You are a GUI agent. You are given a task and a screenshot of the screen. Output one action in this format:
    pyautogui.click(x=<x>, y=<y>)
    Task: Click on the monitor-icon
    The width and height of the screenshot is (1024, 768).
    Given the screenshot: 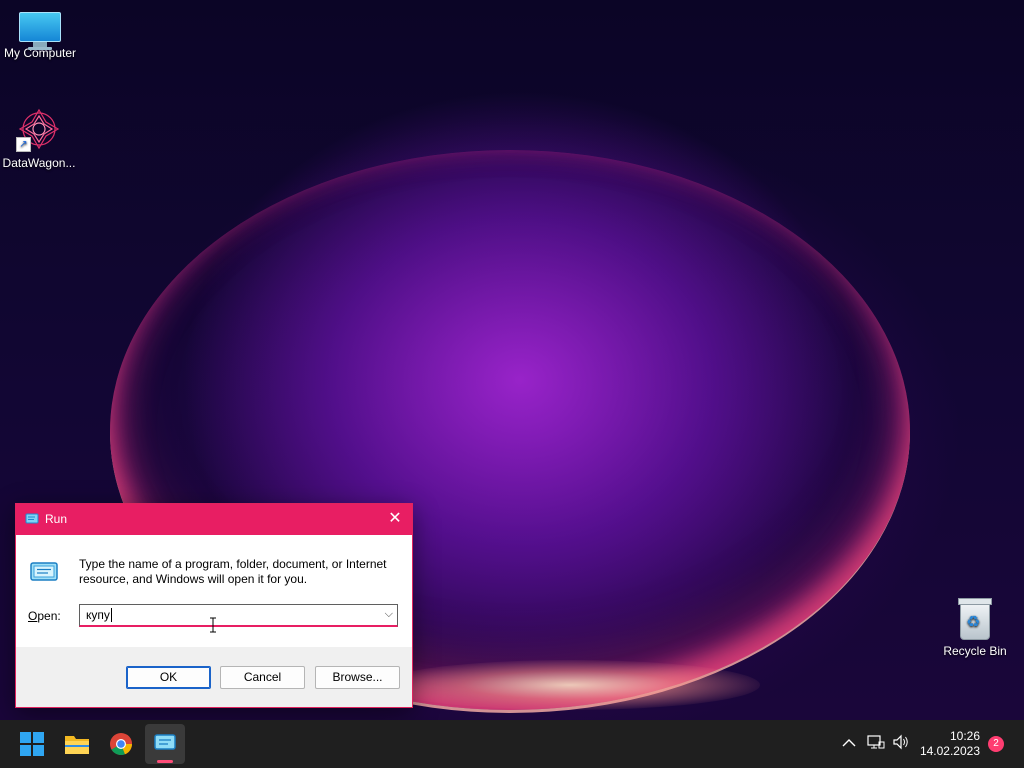 What is the action you would take?
    pyautogui.click(x=40, y=31)
    